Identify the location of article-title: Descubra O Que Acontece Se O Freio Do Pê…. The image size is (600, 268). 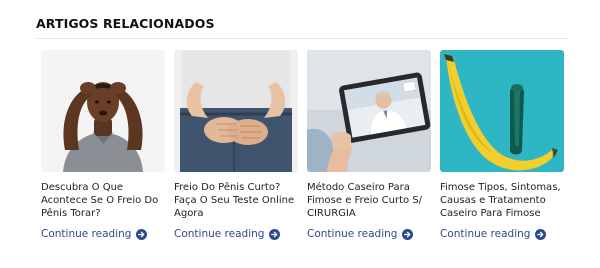
(103, 200).